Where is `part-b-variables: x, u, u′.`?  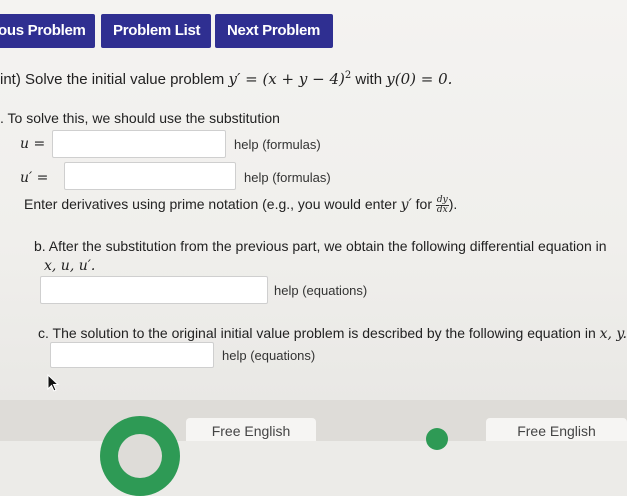
part-b-variables: x, u, u′. is located at coordinates (70, 266).